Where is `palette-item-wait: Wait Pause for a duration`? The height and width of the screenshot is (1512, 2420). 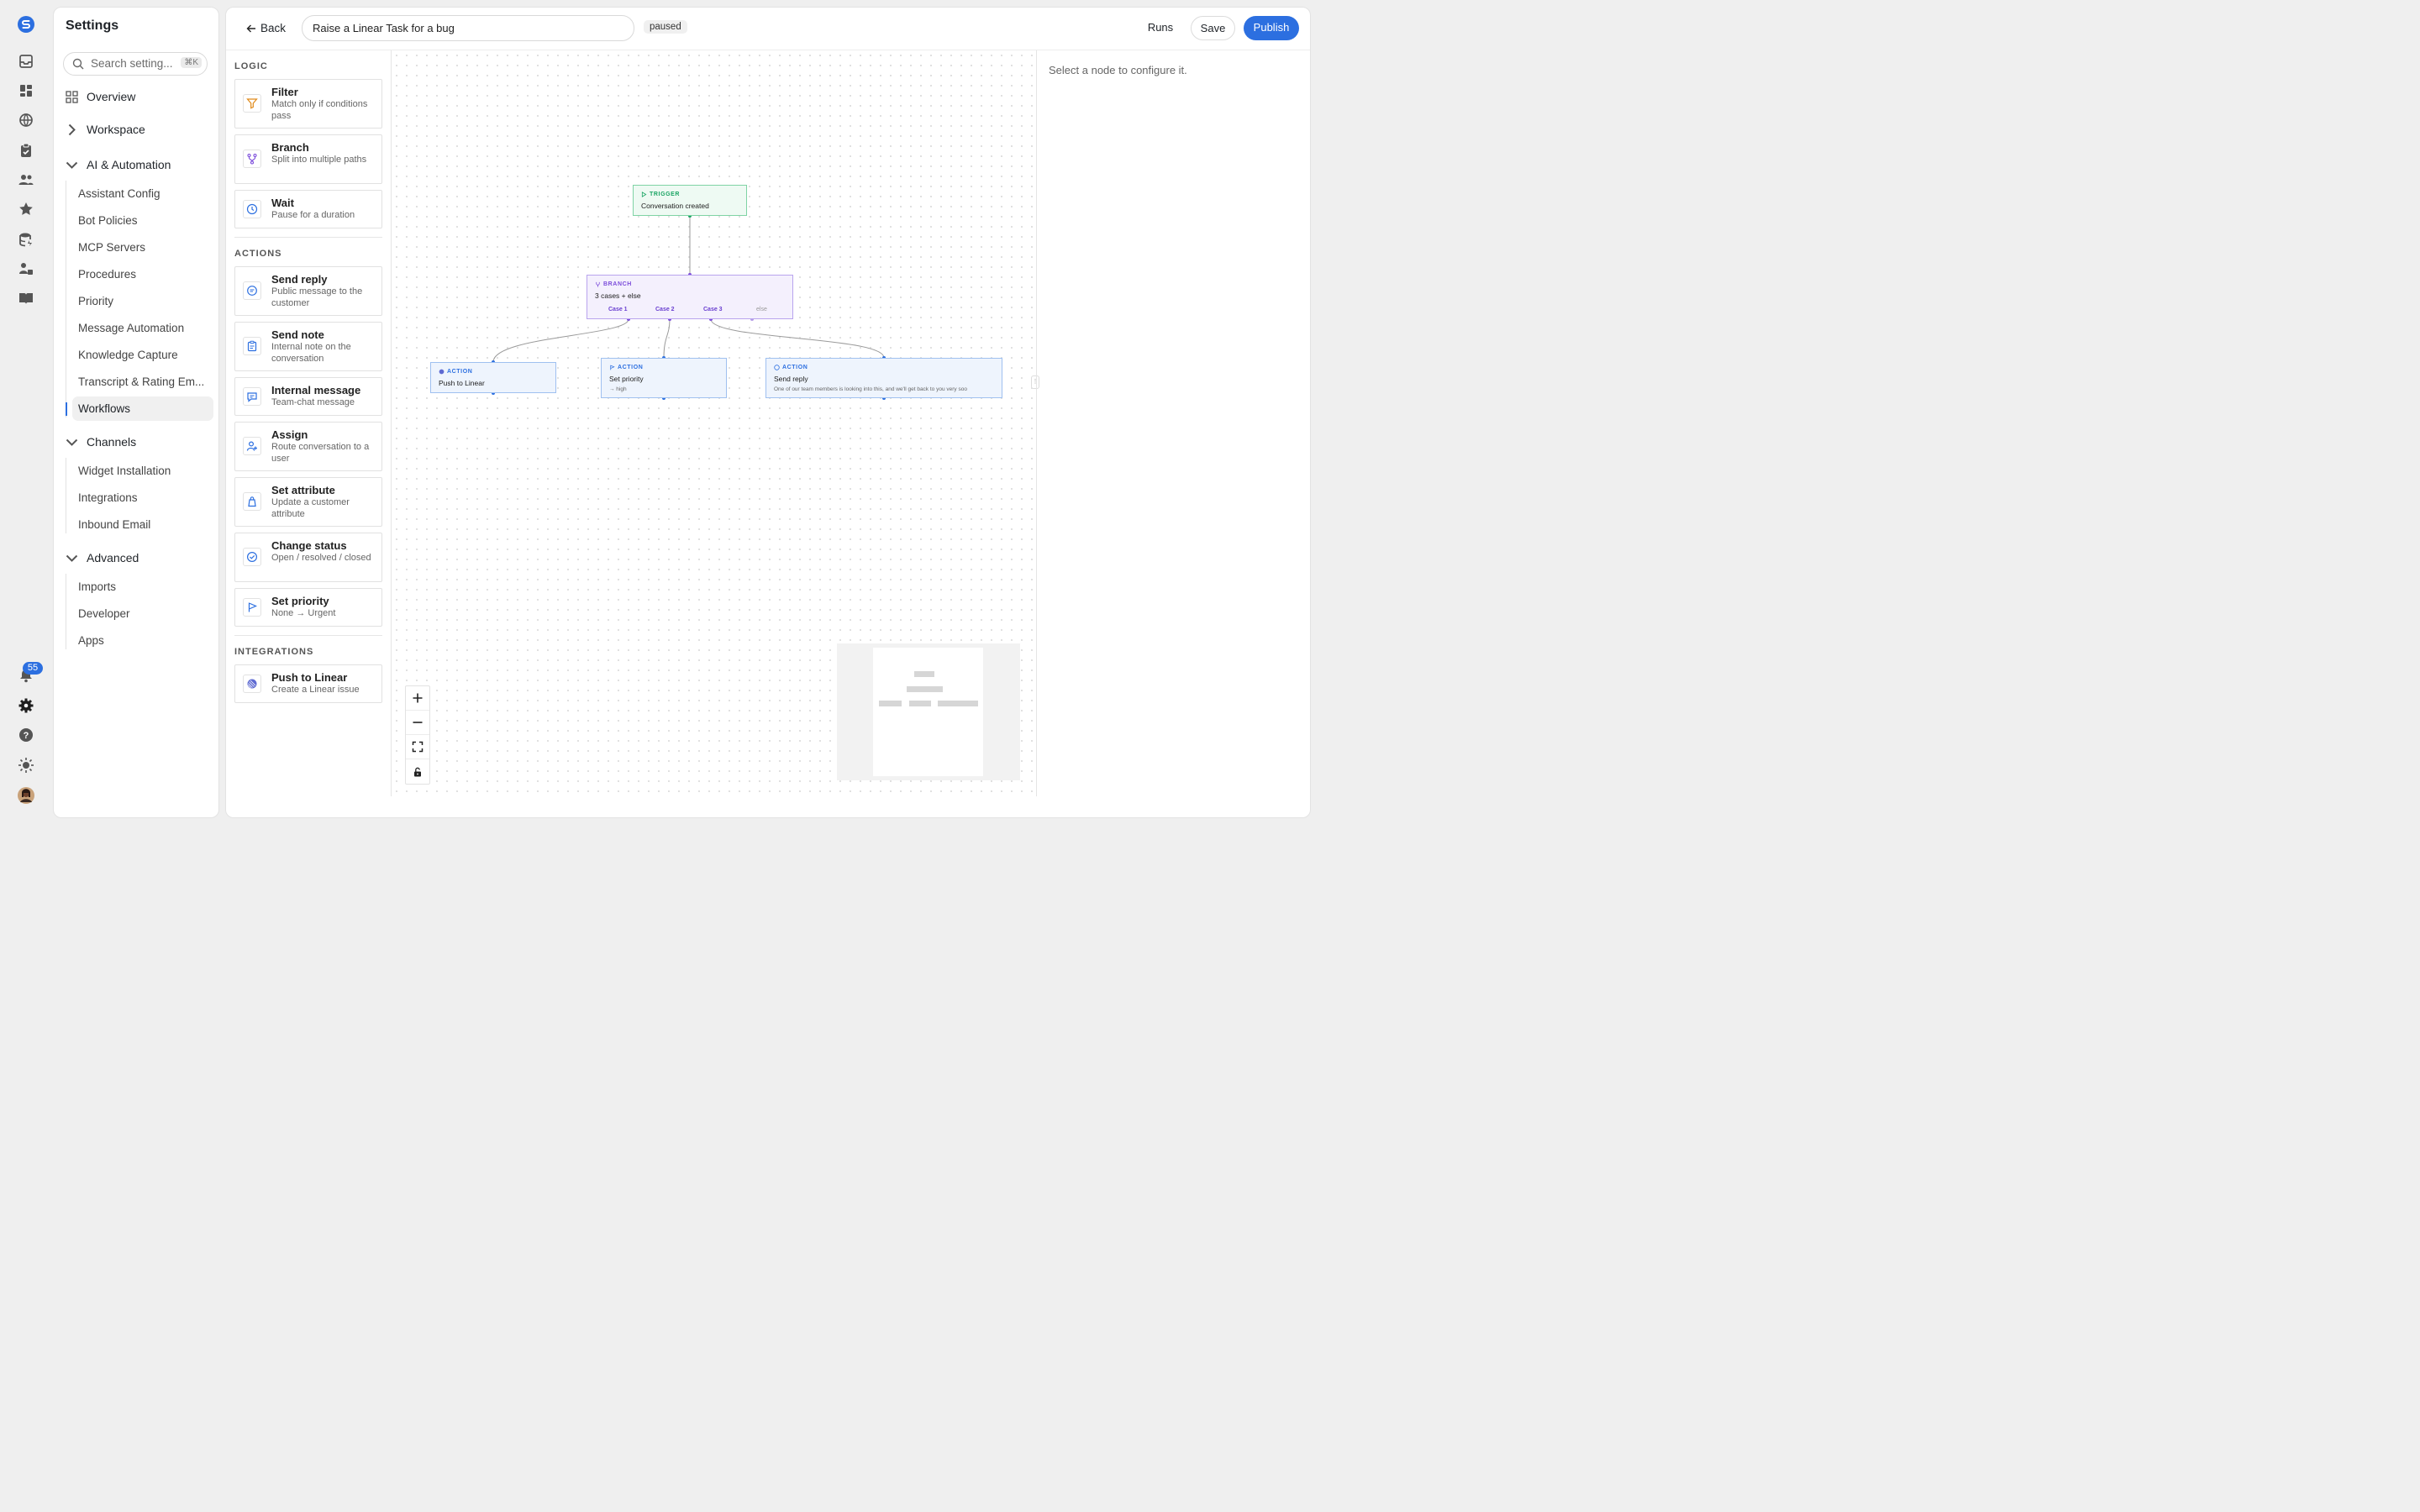
palette-item-wait: Wait Pause for a duration is located at coordinates (308, 209).